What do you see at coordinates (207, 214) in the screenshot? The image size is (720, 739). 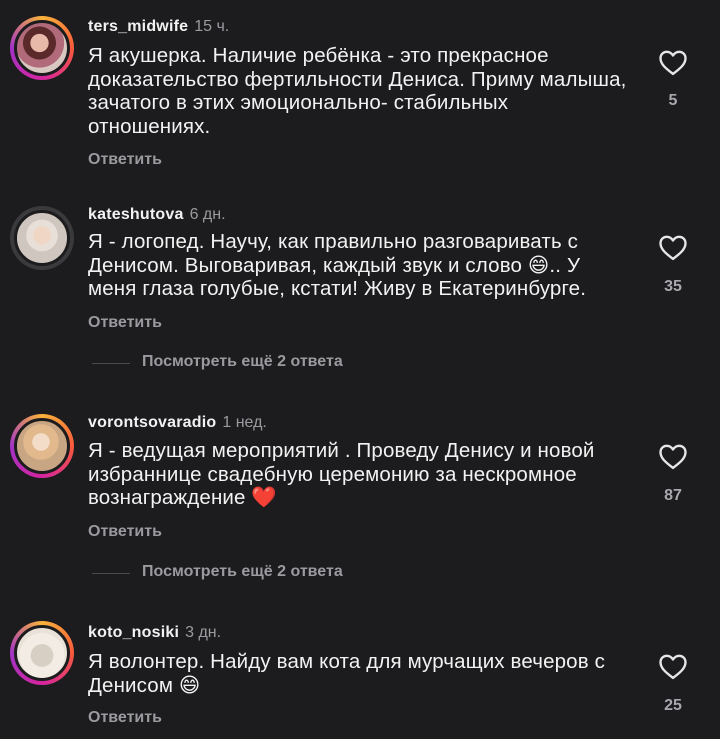 I see `timestamp: 6 дн.` at bounding box center [207, 214].